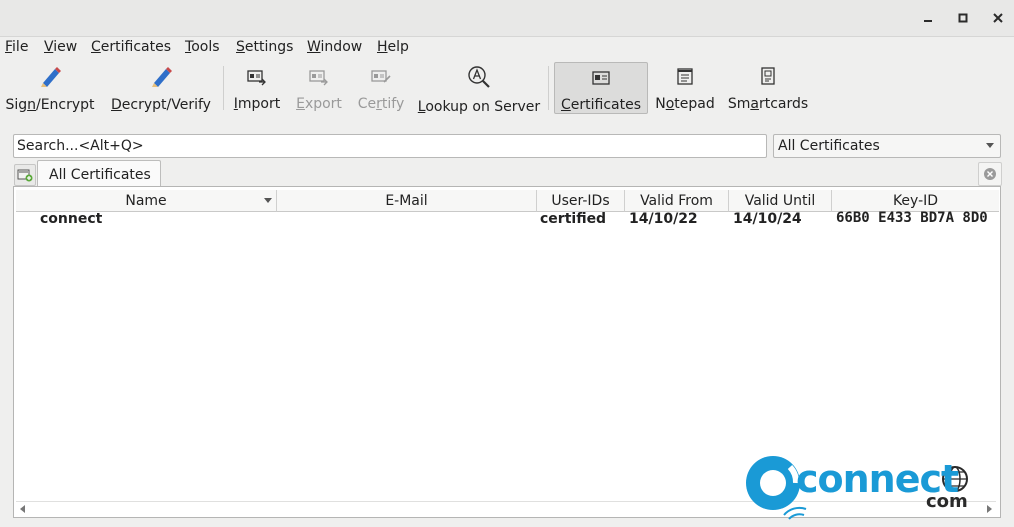 This screenshot has width=1014, height=527. What do you see at coordinates (573, 219) in the screenshot?
I see `cell-user-ids: certified` at bounding box center [573, 219].